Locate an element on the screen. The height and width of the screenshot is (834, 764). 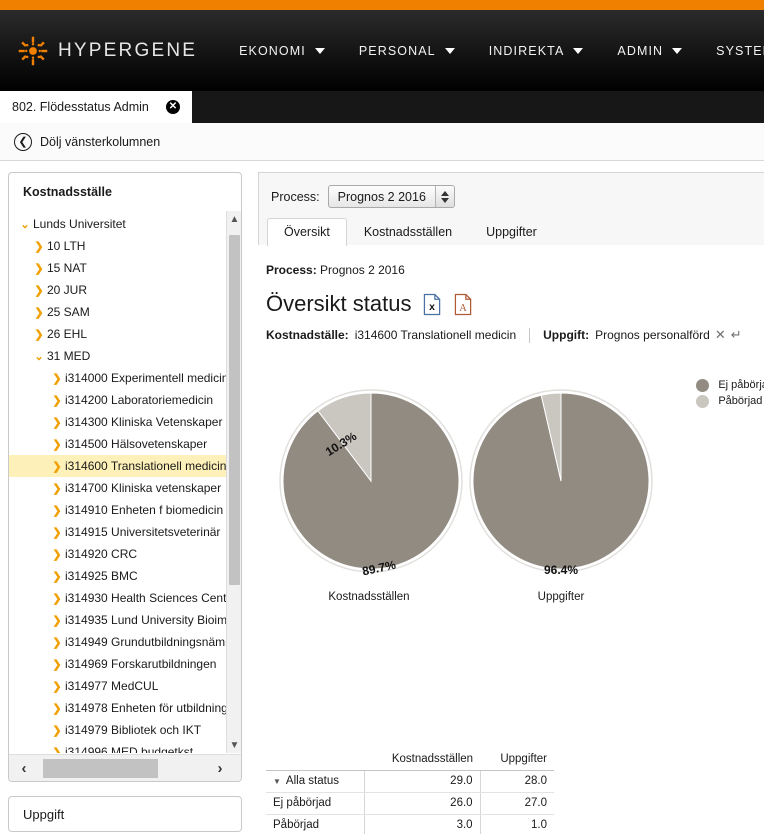
tree-item: ❯ i314979 Bibliotek och IKT is located at coordinates (118, 730).